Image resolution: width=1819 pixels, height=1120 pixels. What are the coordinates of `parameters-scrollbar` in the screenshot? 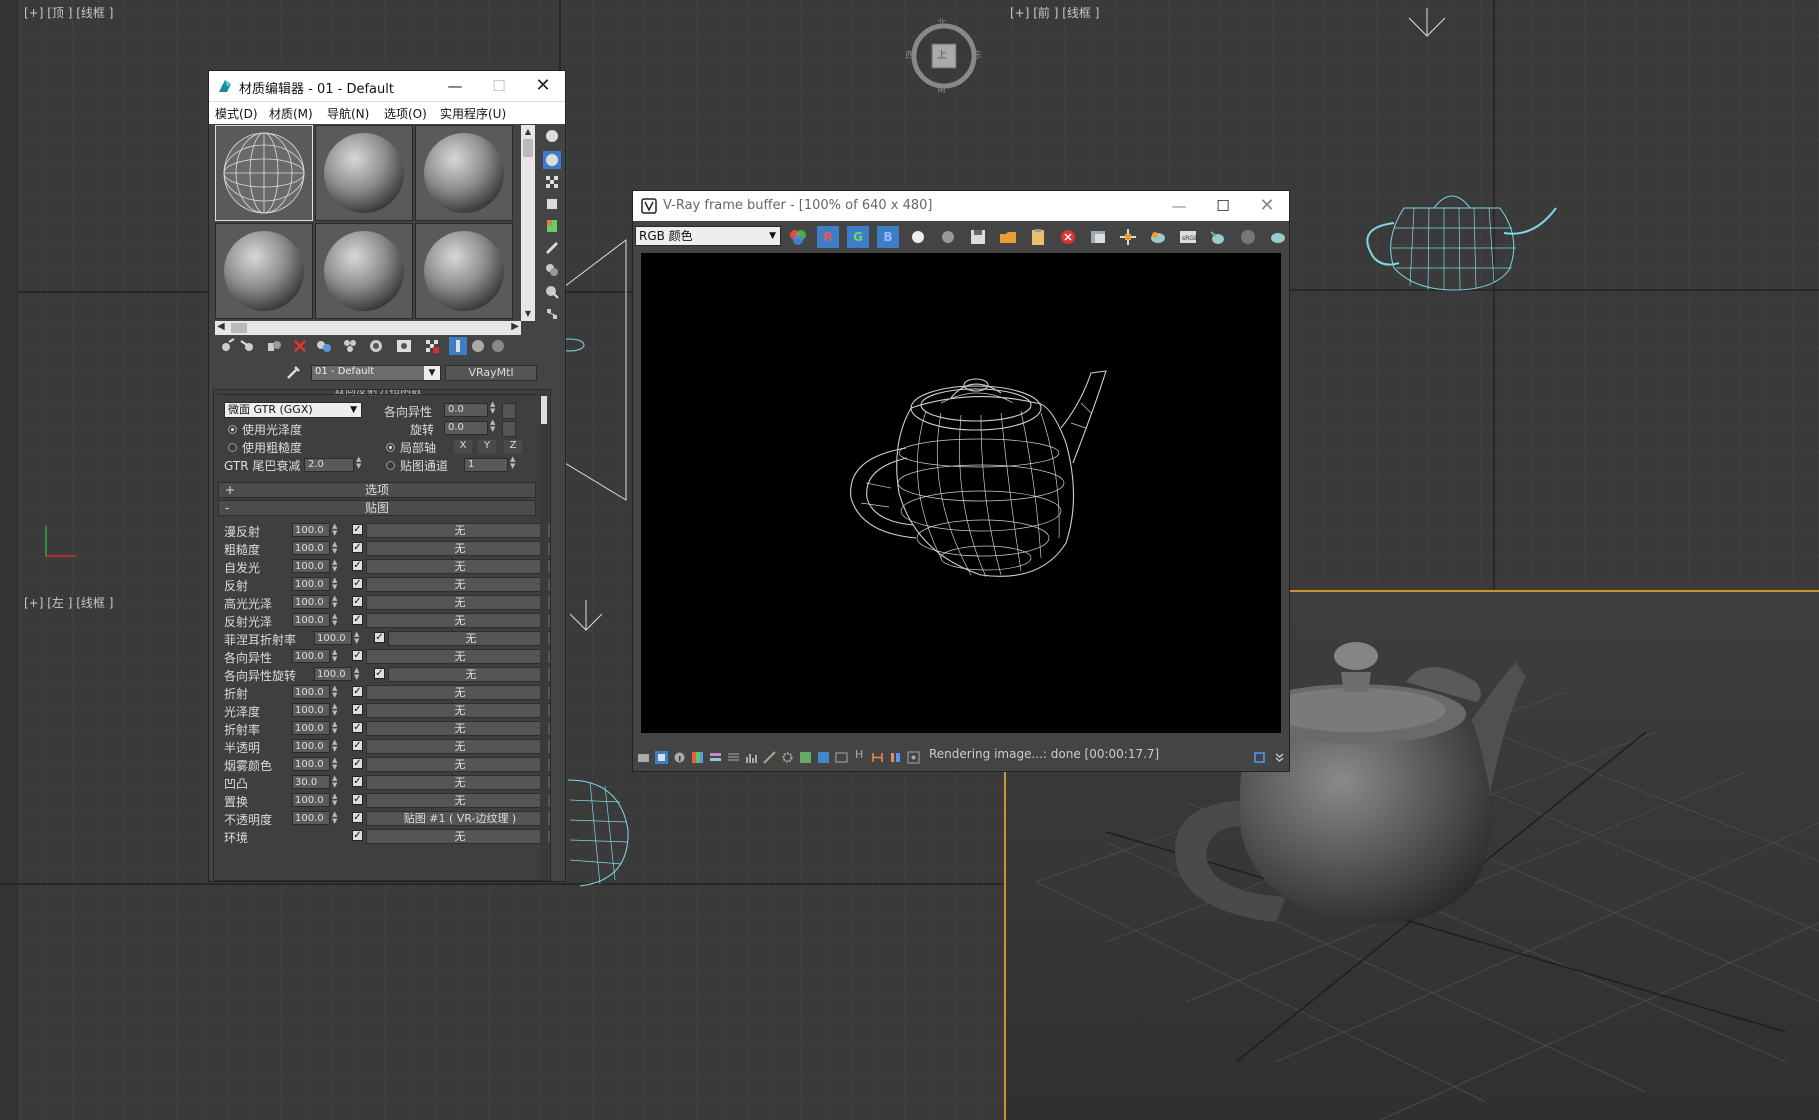 It's located at (544, 635).